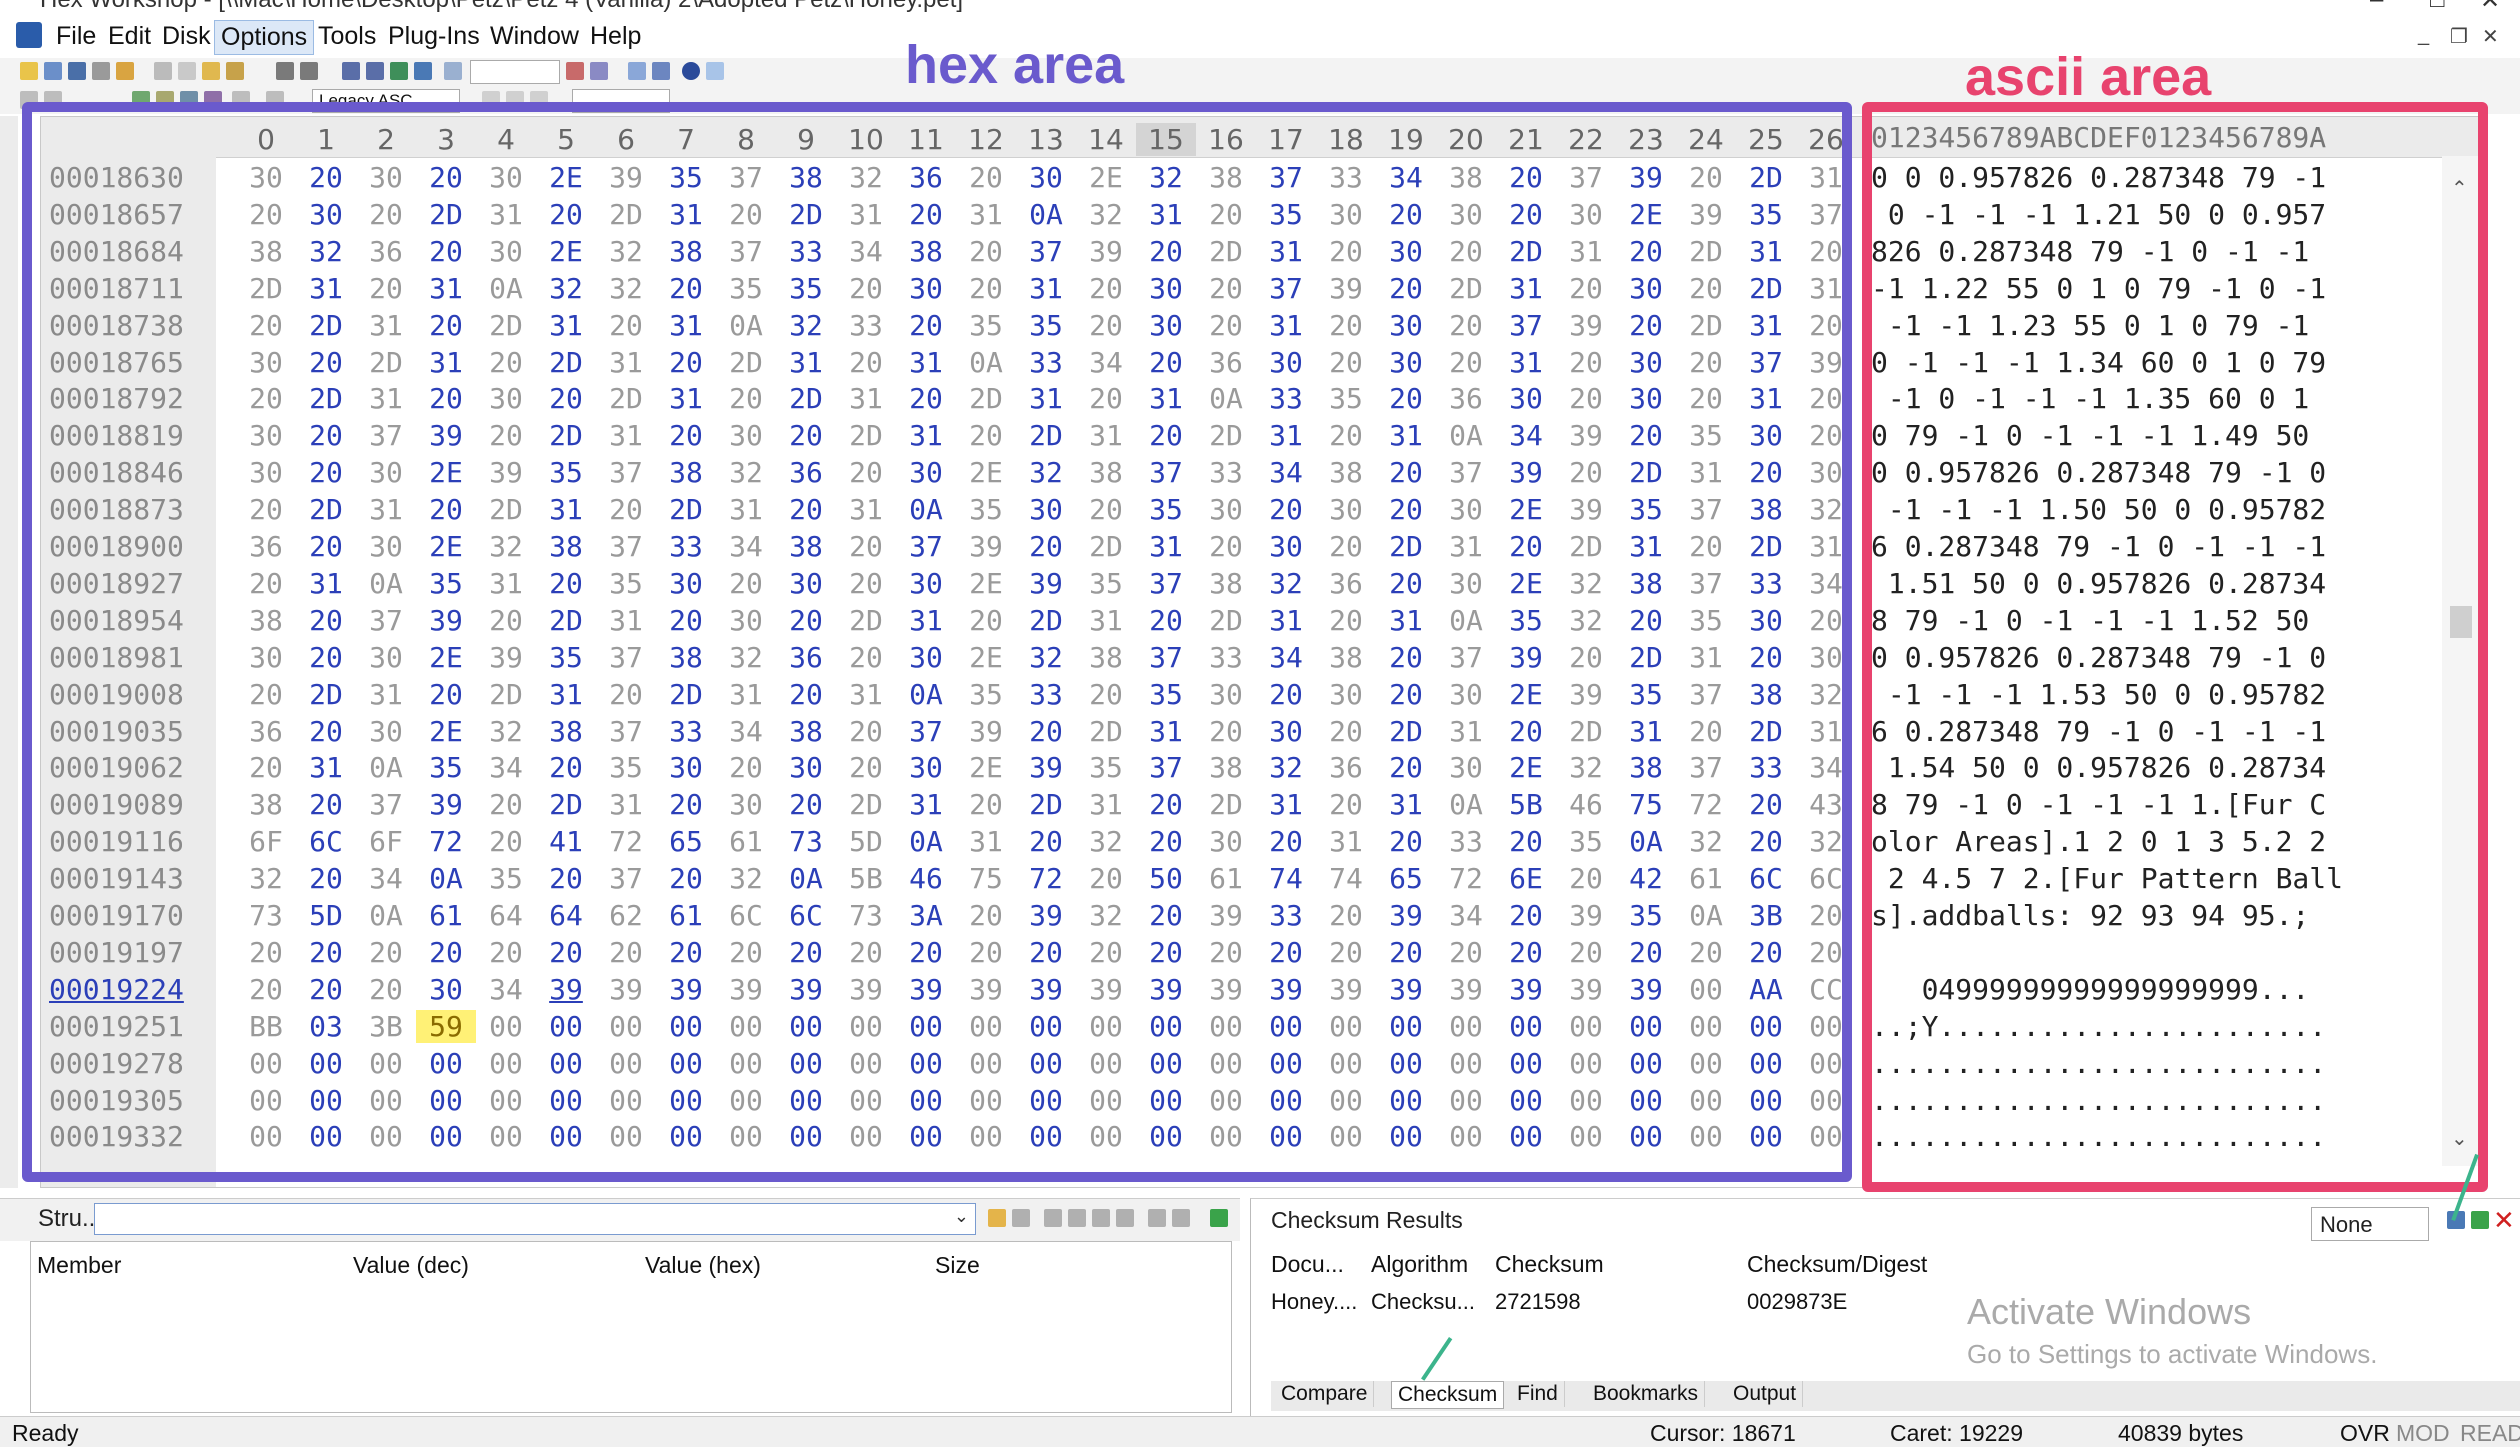 The height and width of the screenshot is (1447, 2520). I want to click on up-icon, so click(1125, 1218).